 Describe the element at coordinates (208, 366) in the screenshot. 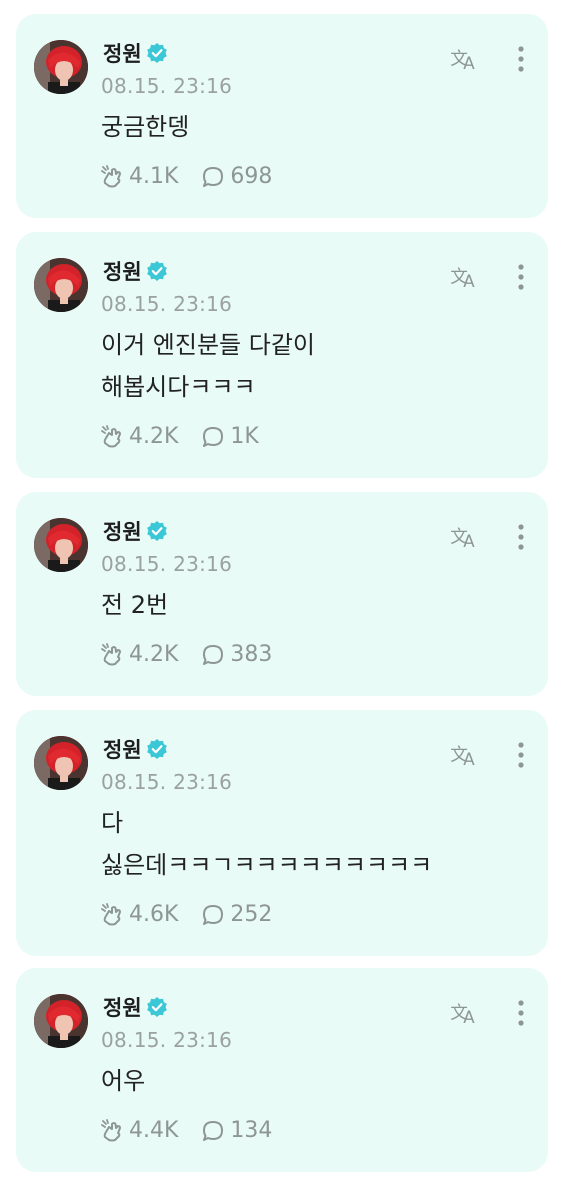

I see `post-text: 이거 엔진분들 다같이해봅시다ㅋㅋㅋ` at that location.